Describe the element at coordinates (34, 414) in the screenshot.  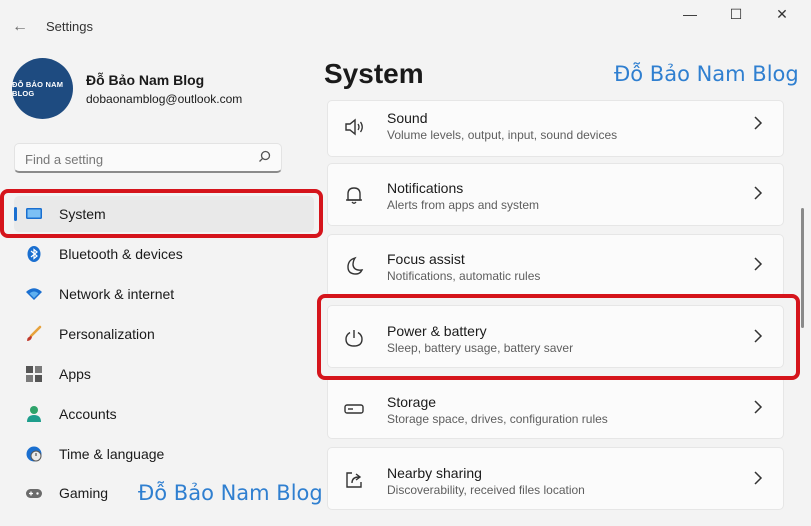
I see `person-icon` at that location.